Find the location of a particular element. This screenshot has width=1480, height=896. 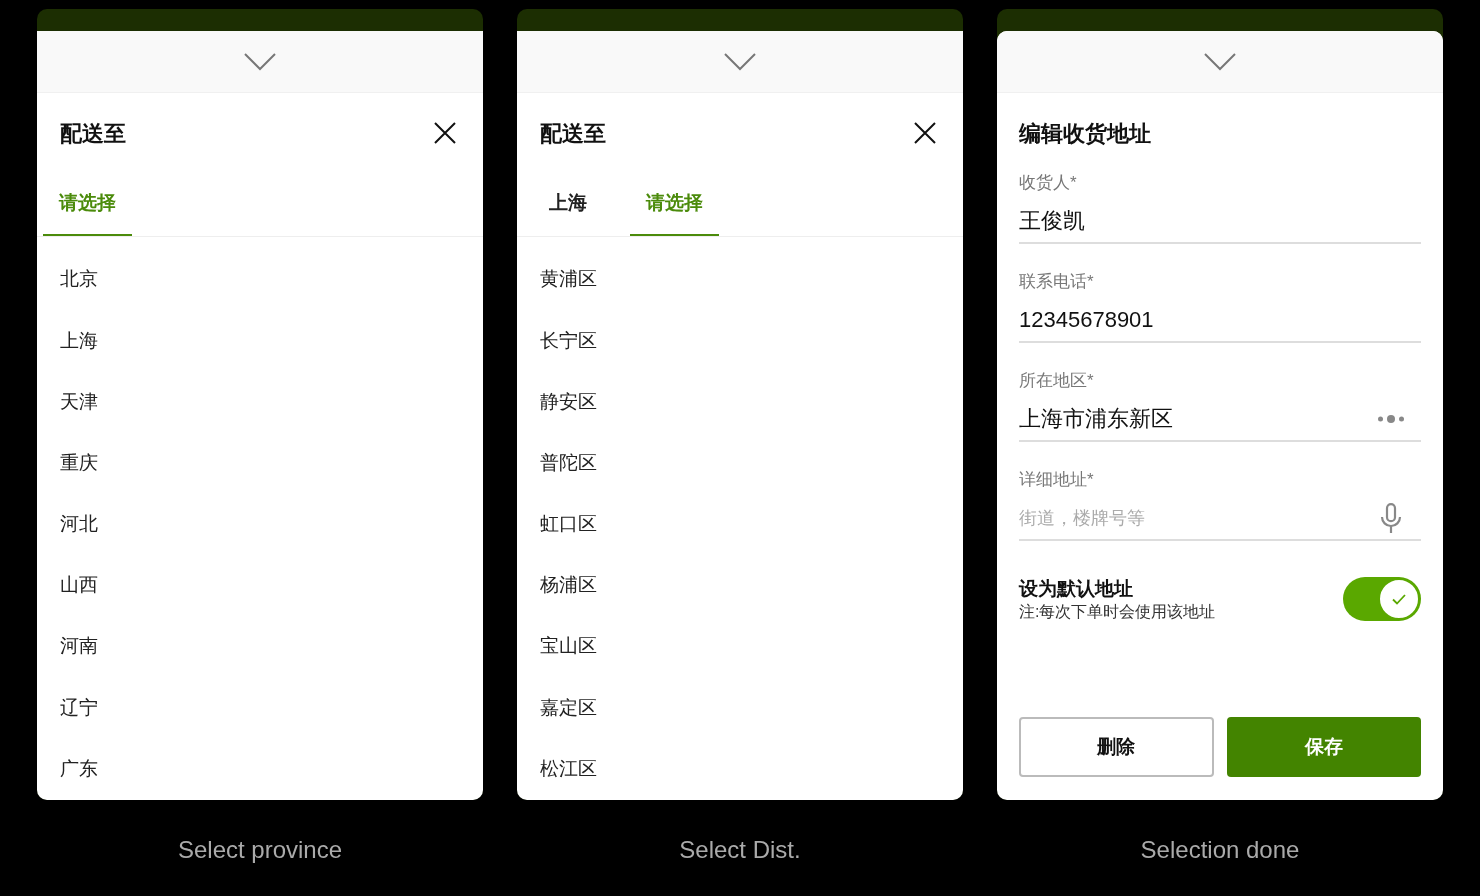

screen-caption: Selection done is located at coordinates (1220, 850).